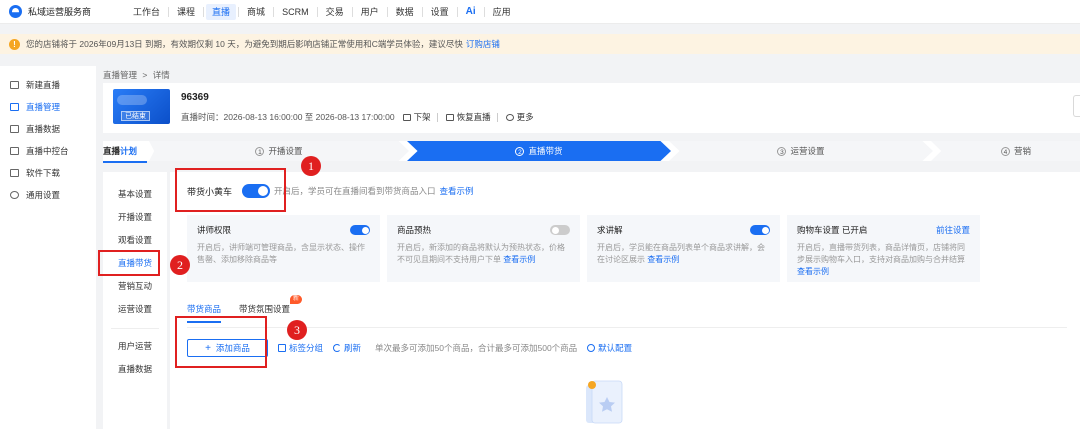  I want to click on nav-item-mall: 商城, so click(256, 12).